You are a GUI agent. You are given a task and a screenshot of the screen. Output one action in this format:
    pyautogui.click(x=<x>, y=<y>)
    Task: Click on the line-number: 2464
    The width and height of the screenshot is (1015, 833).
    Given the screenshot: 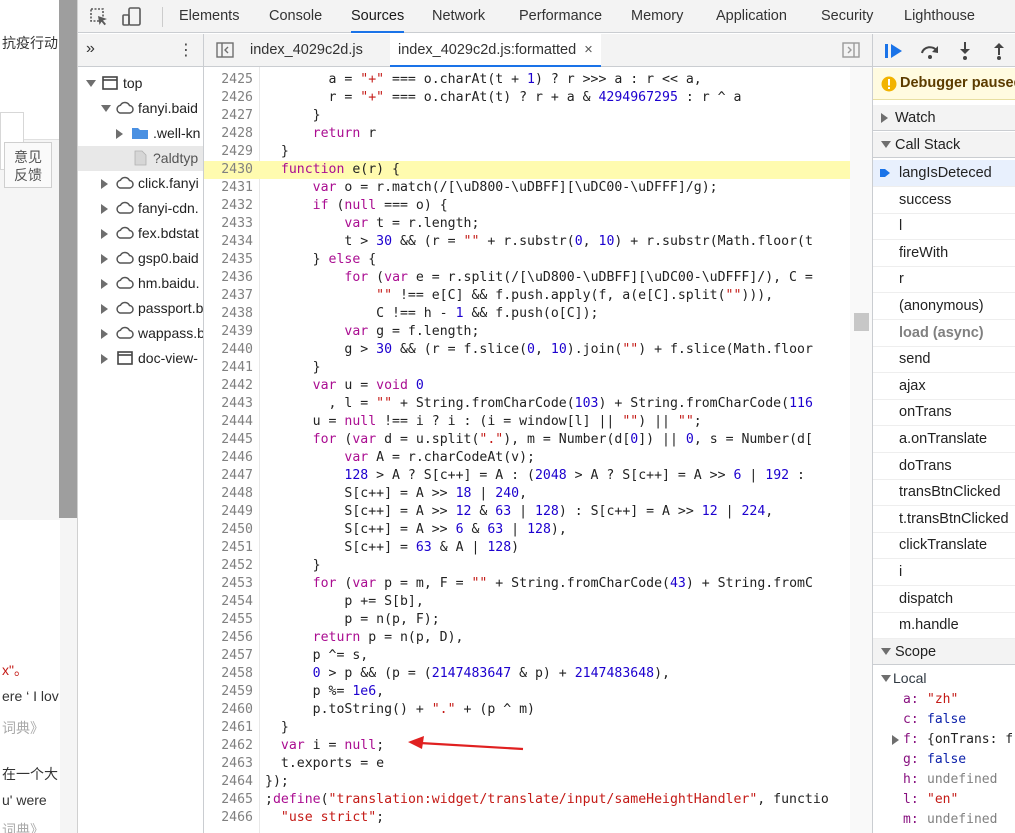 What is the action you would take?
    pyautogui.click(x=228, y=782)
    